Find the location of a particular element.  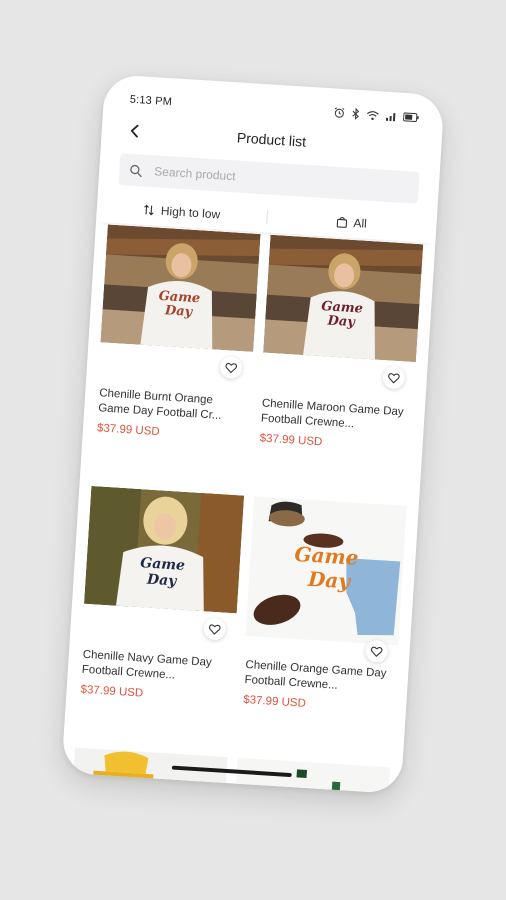

sort-icon is located at coordinates (149, 210).